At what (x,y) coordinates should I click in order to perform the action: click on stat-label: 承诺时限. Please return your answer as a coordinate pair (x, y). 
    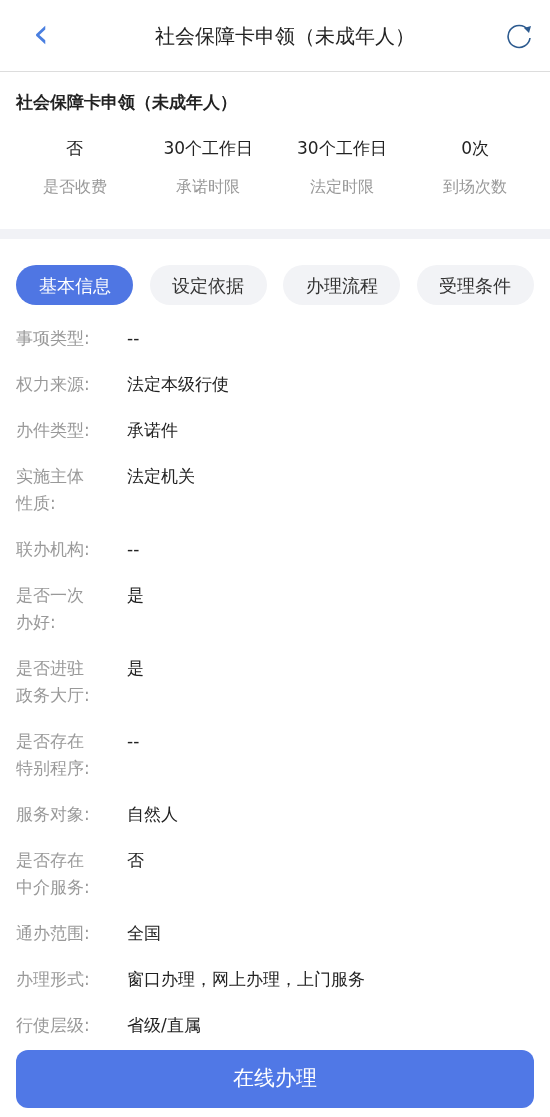
    Looking at the image, I should click on (208, 187).